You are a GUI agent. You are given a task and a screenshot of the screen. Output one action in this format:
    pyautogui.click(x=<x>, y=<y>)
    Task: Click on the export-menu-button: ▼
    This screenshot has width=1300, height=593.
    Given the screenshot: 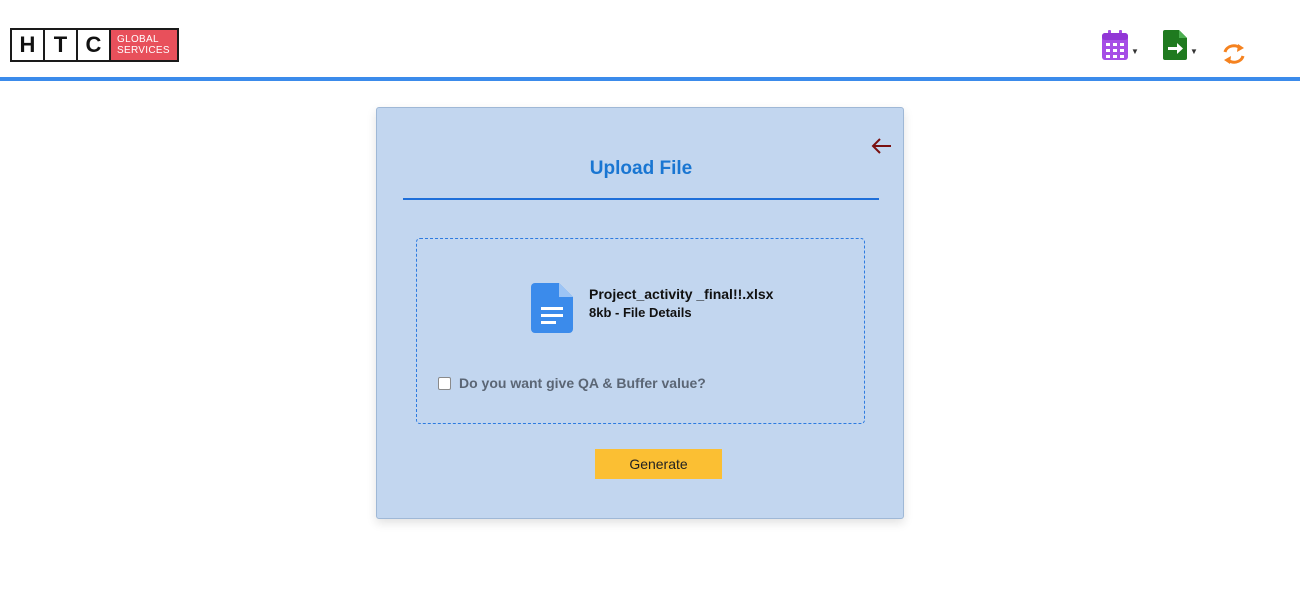 What is the action you would take?
    pyautogui.click(x=1180, y=44)
    